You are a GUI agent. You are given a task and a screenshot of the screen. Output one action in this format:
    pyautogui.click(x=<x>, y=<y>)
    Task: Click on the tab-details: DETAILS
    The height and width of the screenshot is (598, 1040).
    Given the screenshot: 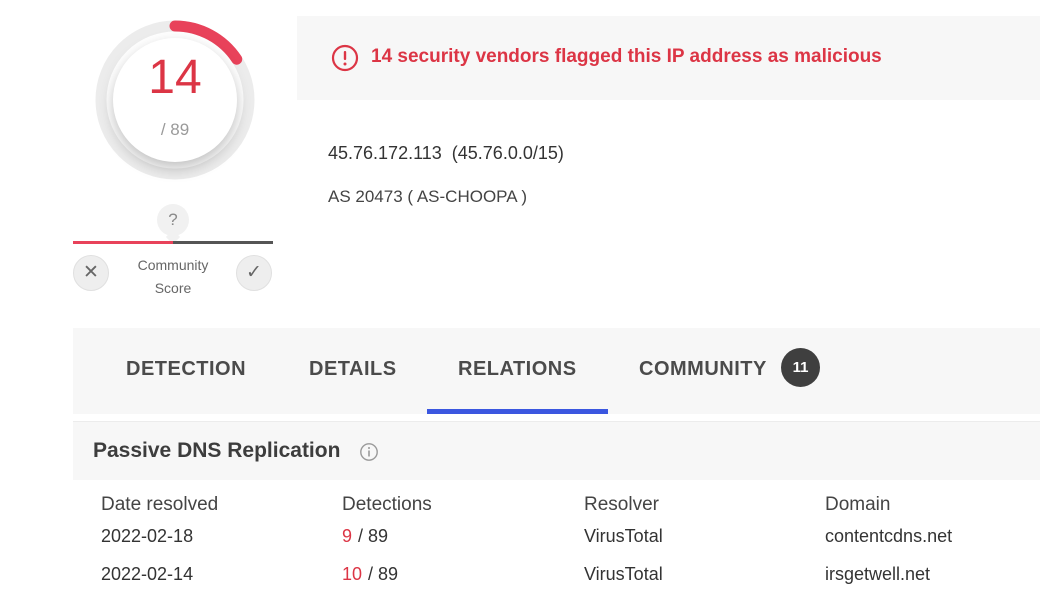 What is the action you would take?
    pyautogui.click(x=353, y=369)
    